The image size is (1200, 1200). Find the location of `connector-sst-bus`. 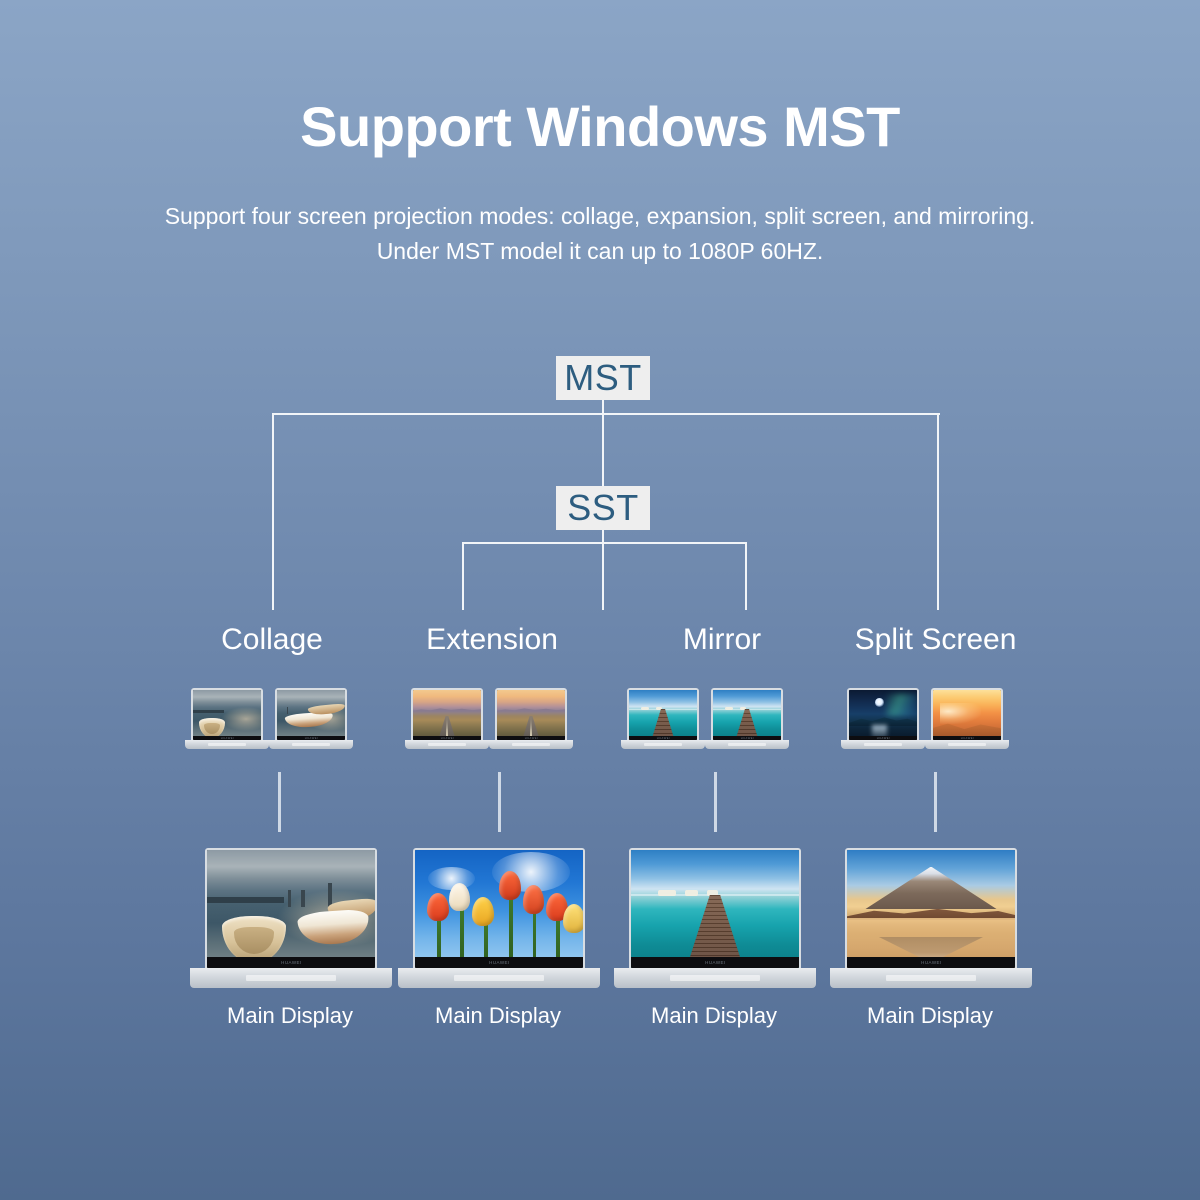

connector-sst-bus is located at coordinates (604, 543).